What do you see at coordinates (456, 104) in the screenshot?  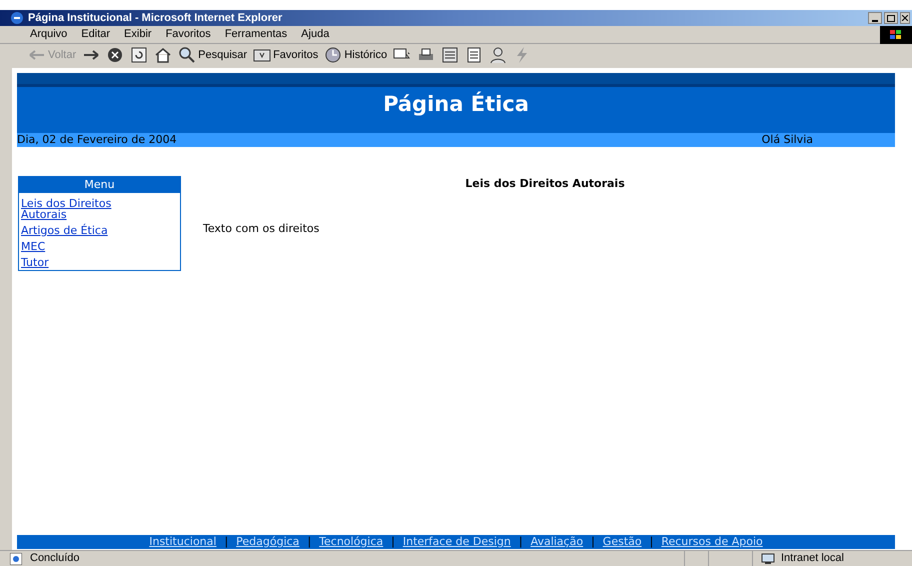 I see `page-title: Página Ética` at bounding box center [456, 104].